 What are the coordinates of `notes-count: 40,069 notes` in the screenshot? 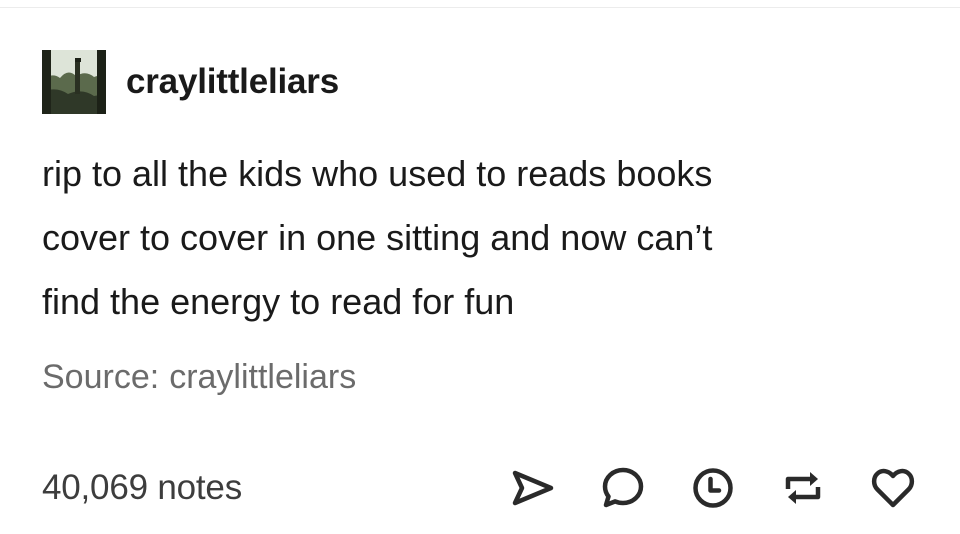 It's located at (142, 488).